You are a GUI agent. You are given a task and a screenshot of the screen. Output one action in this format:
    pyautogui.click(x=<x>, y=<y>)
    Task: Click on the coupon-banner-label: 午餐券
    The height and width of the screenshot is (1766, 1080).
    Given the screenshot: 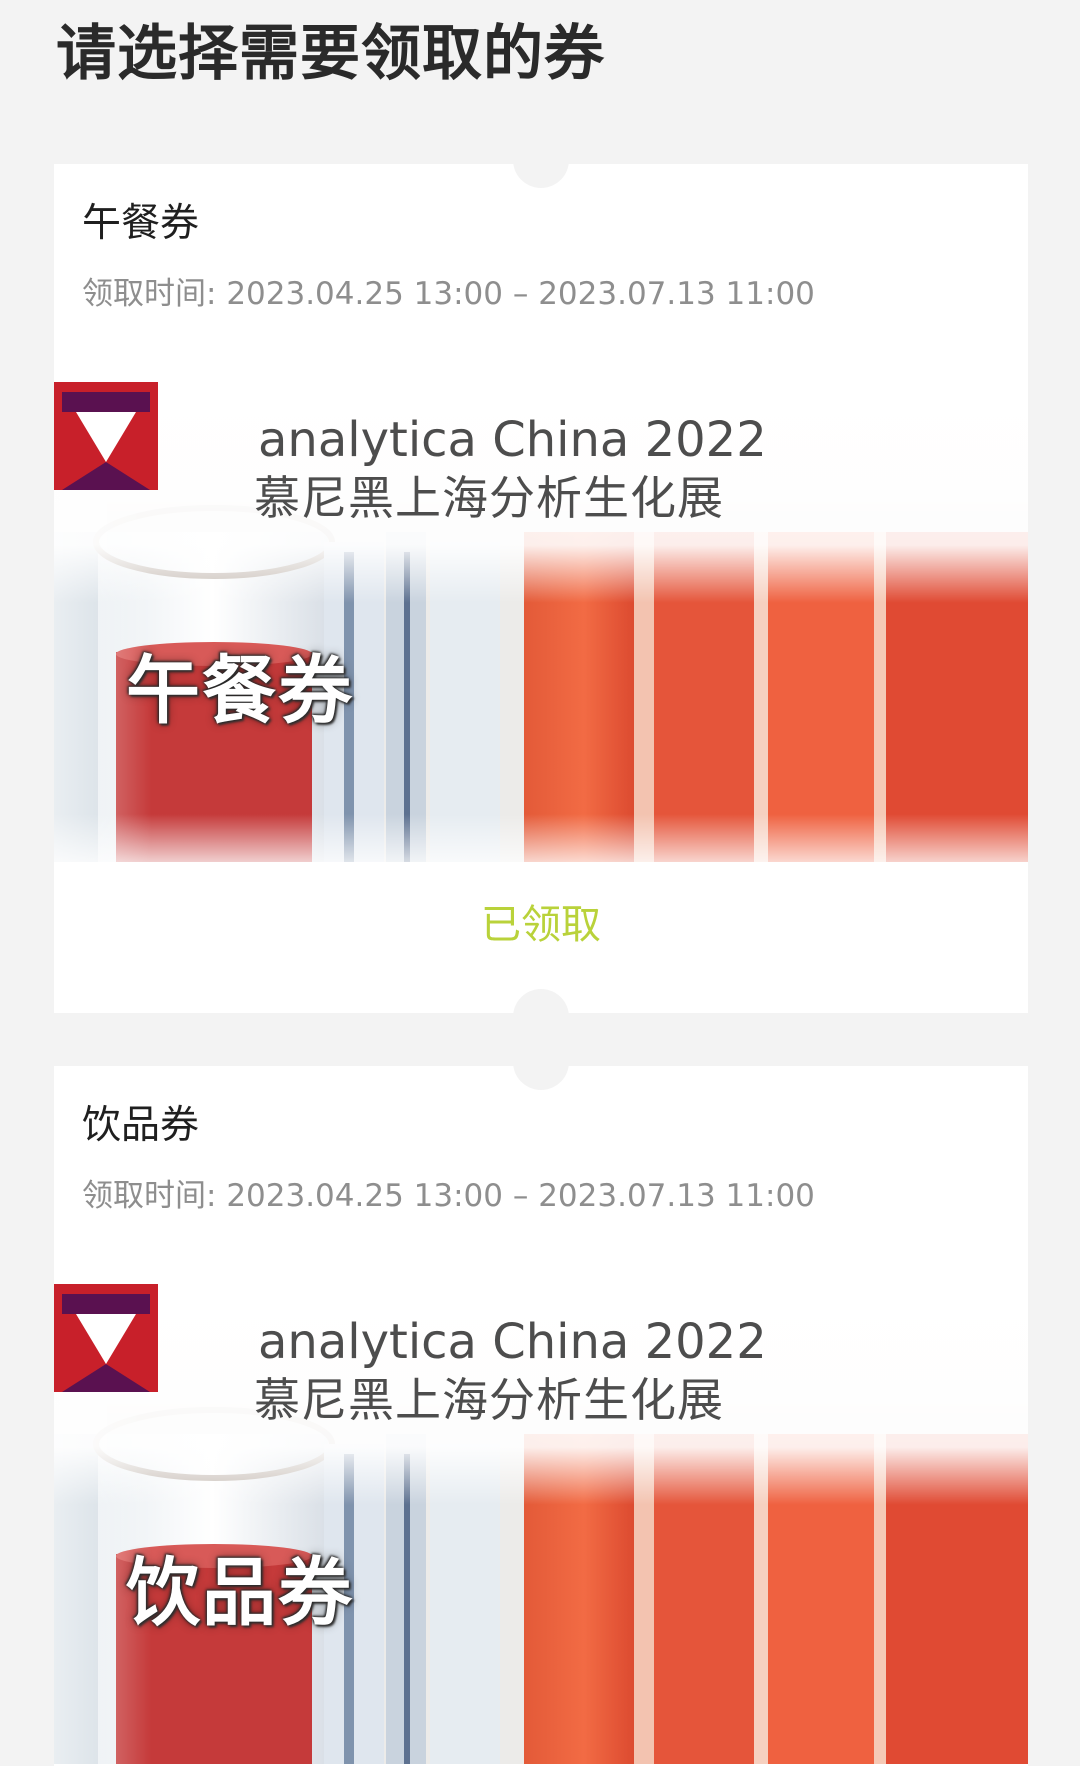 What is the action you would take?
    pyautogui.click(x=240, y=691)
    